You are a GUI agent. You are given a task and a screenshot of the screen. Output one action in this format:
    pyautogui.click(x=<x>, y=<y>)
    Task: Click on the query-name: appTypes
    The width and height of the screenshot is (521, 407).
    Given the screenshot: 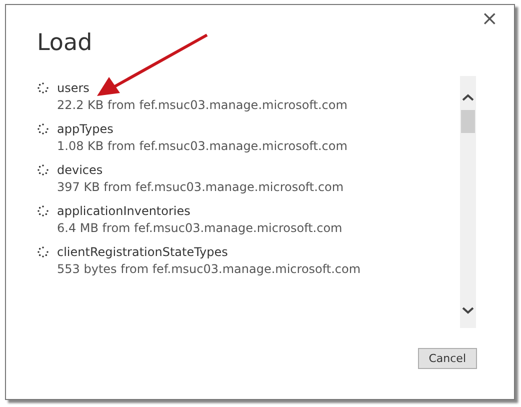 What is the action you would take?
    pyautogui.click(x=85, y=129)
    